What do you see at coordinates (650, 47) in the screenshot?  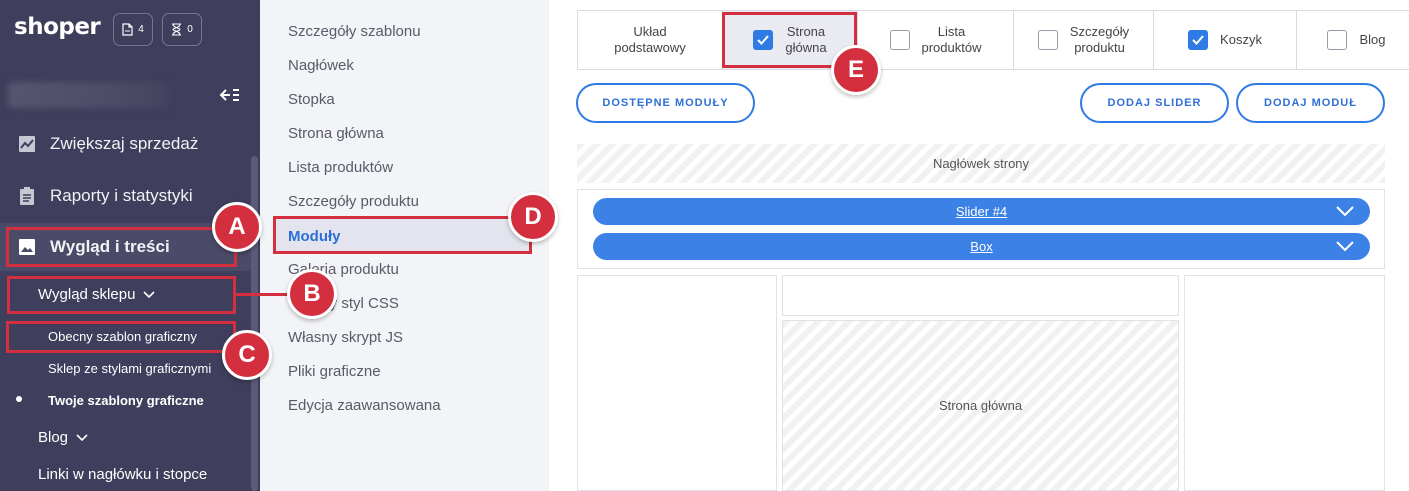 I see `tab-label-line2: podstawowy` at bounding box center [650, 47].